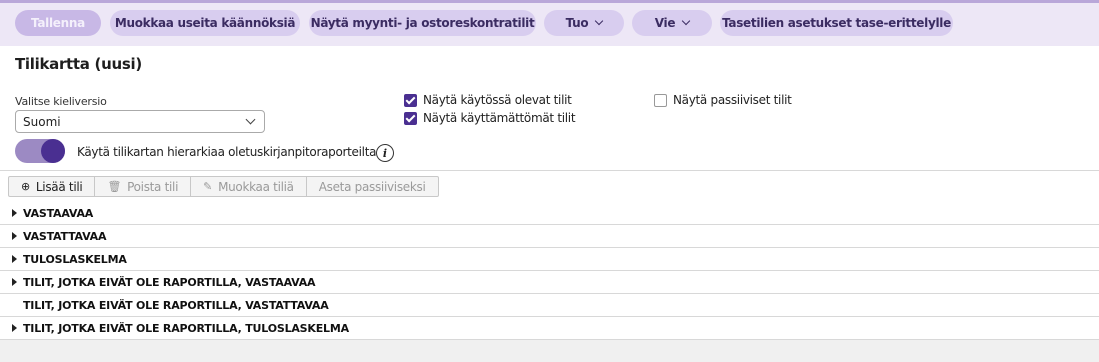 The height and width of the screenshot is (362, 1099). Describe the element at coordinates (61, 101) in the screenshot. I see `language-label: Valitse kieliversio` at that location.